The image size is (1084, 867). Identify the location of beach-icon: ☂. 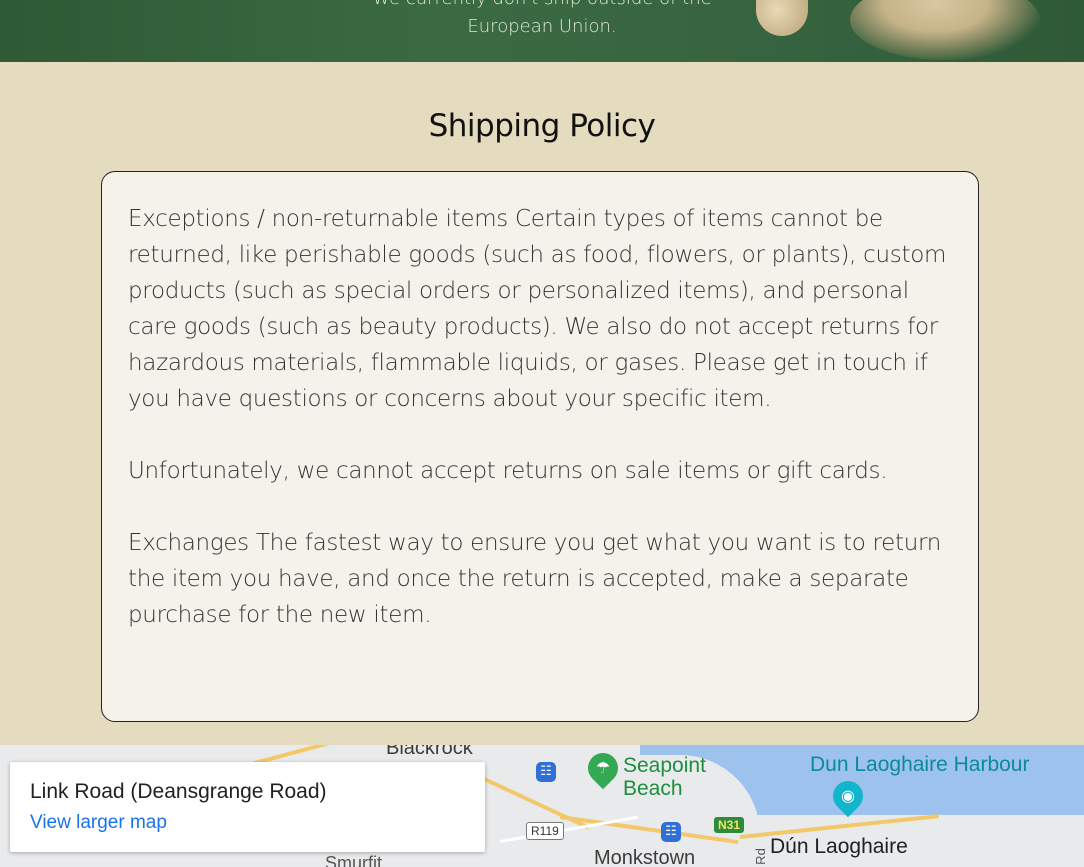
(603, 768).